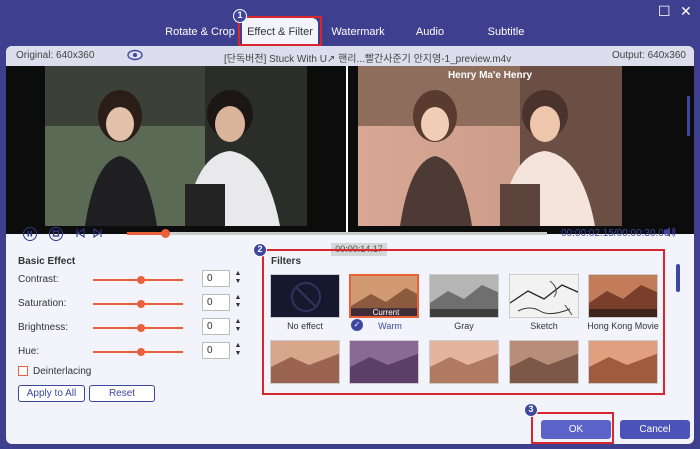 This screenshot has width=700, height=449. I want to click on next-frame-icon, so click(98, 234).